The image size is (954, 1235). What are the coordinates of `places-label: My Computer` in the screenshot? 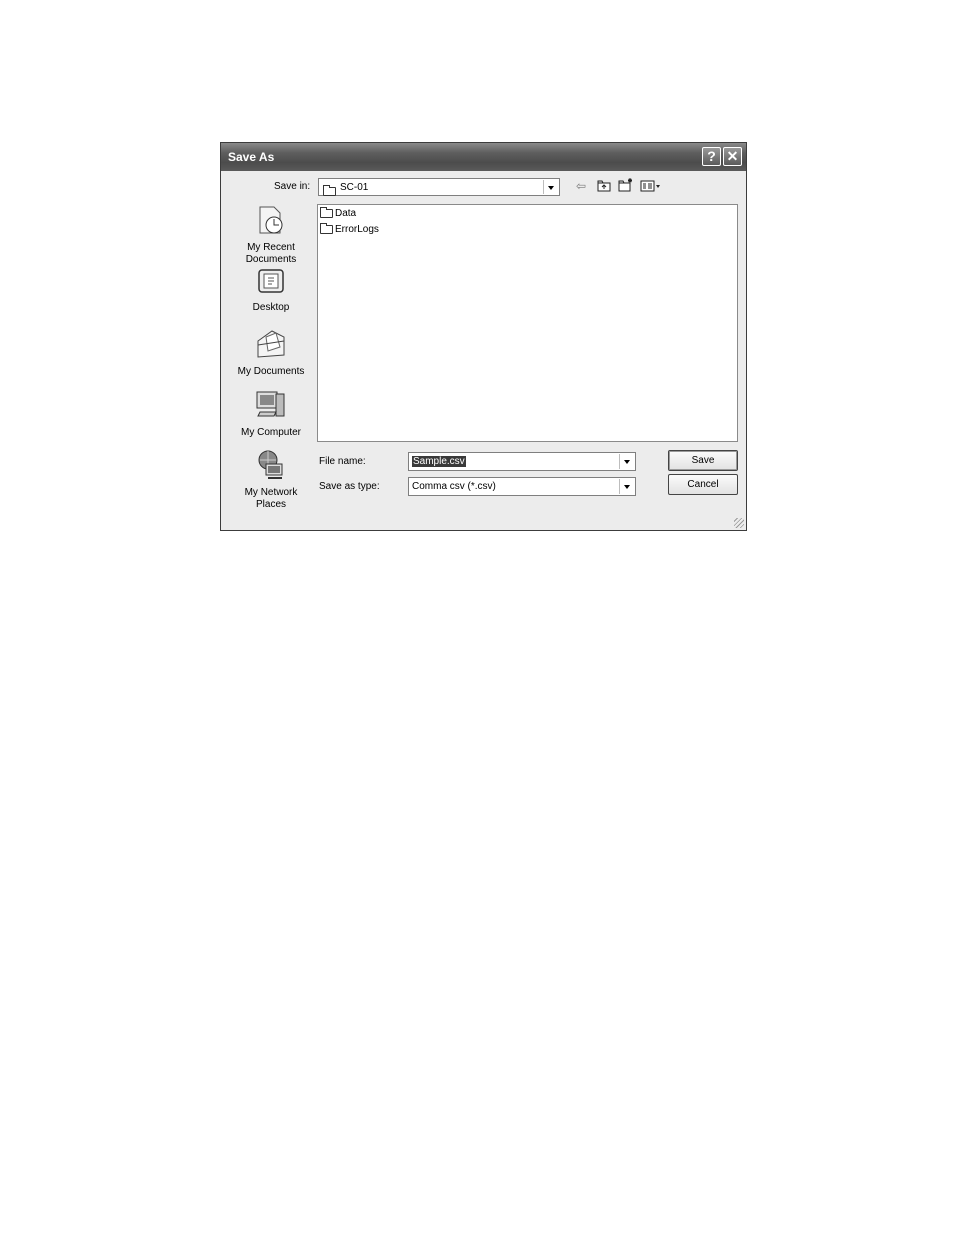 It's located at (270, 432).